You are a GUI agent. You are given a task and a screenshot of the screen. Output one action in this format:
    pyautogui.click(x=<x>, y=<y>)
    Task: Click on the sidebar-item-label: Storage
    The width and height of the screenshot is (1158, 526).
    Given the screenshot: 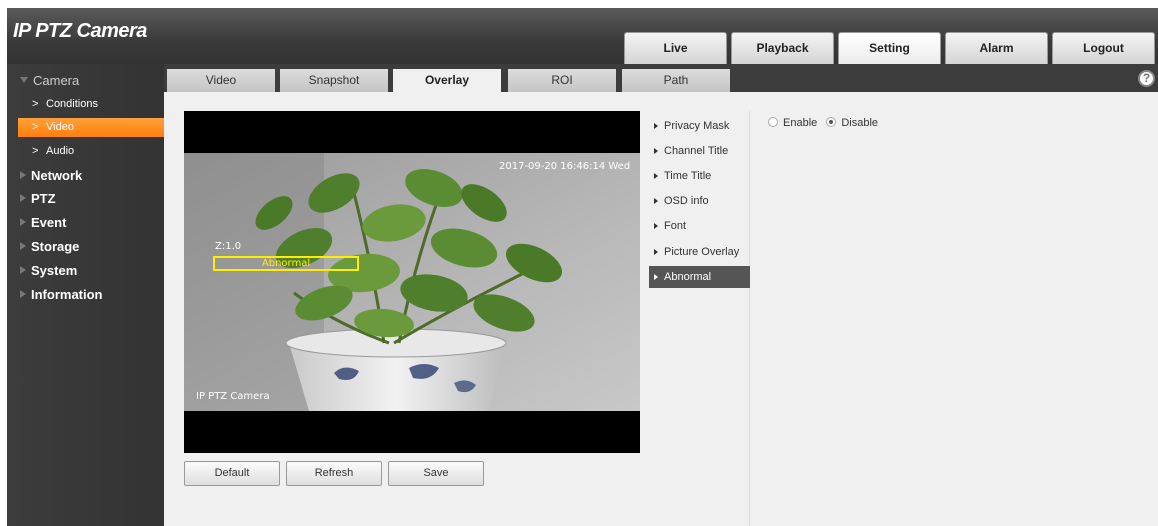 What is the action you would take?
    pyautogui.click(x=55, y=246)
    